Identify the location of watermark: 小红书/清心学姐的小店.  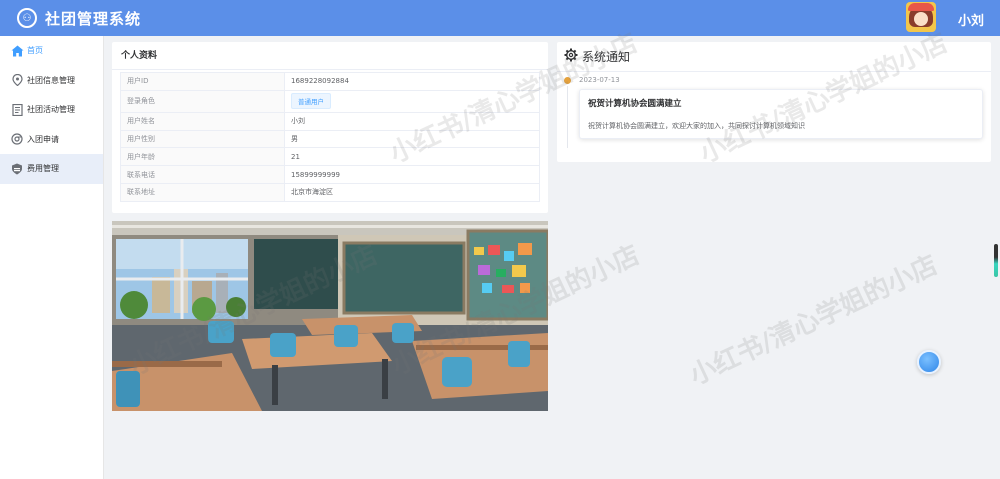
(814, 321).